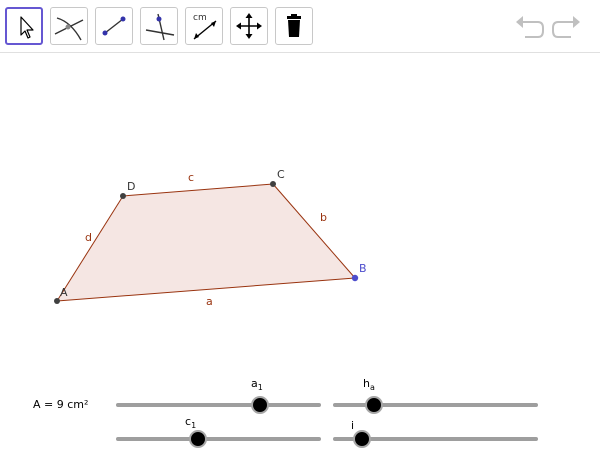  I want to click on slider-label-ha: ha, so click(369, 385).